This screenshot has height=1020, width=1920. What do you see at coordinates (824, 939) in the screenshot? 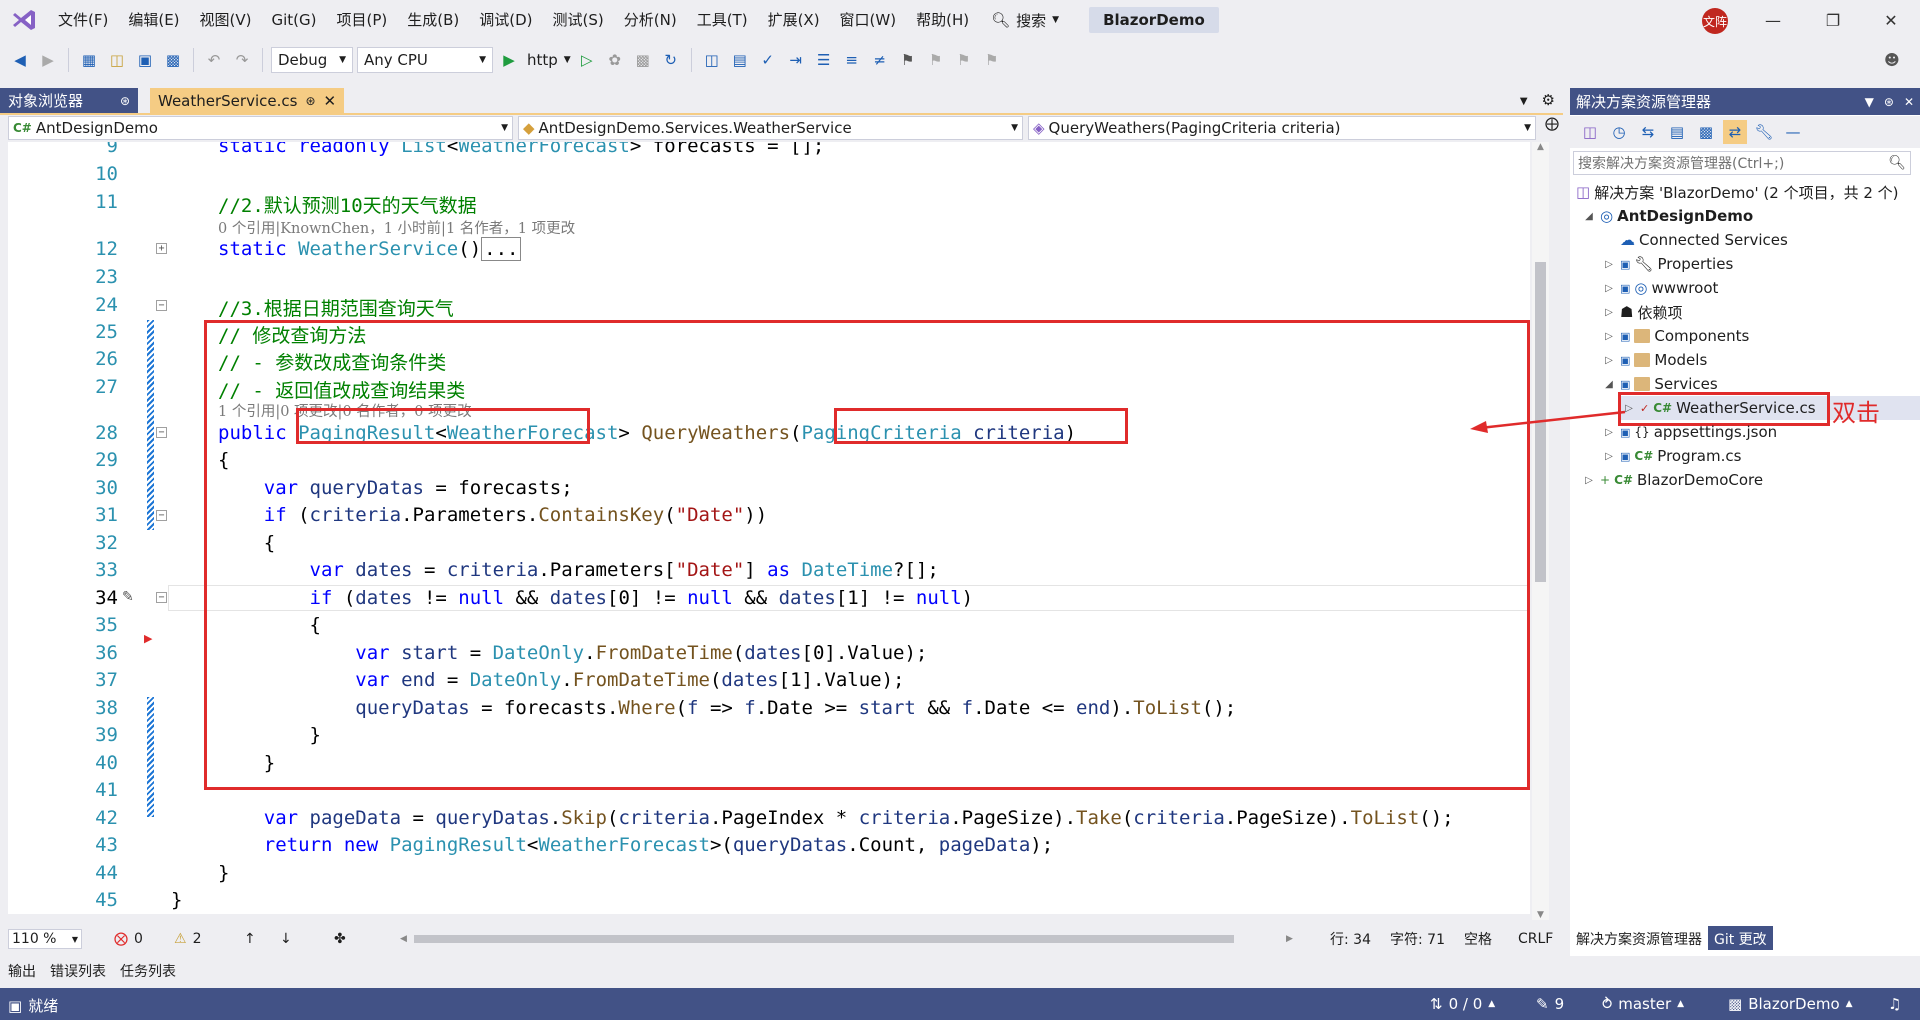
I see `horizontal-scroll-thumb` at bounding box center [824, 939].